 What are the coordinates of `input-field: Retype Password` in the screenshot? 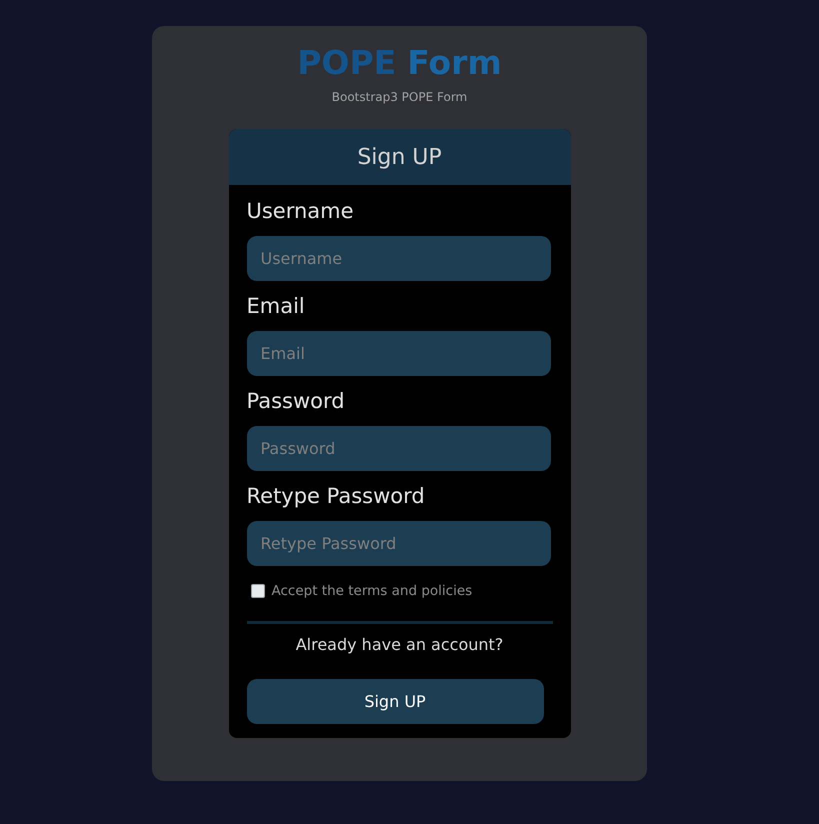 It's located at (398, 543).